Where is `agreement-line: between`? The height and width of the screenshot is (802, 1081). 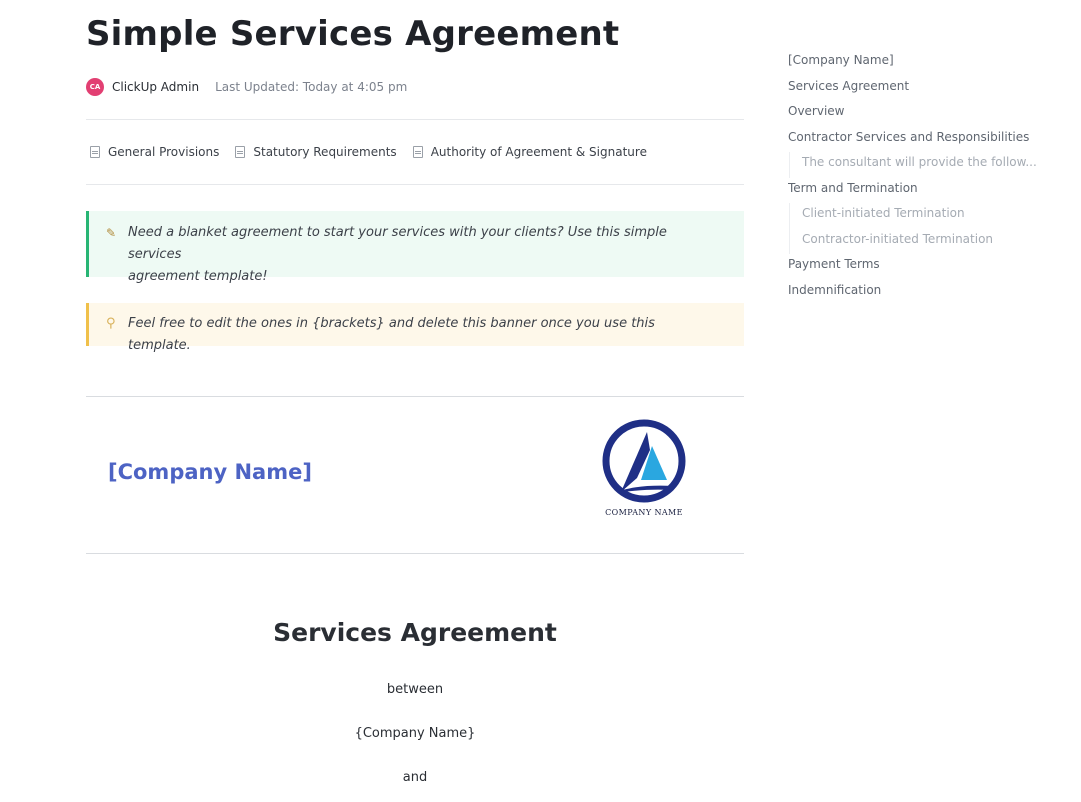 agreement-line: between is located at coordinates (415, 689).